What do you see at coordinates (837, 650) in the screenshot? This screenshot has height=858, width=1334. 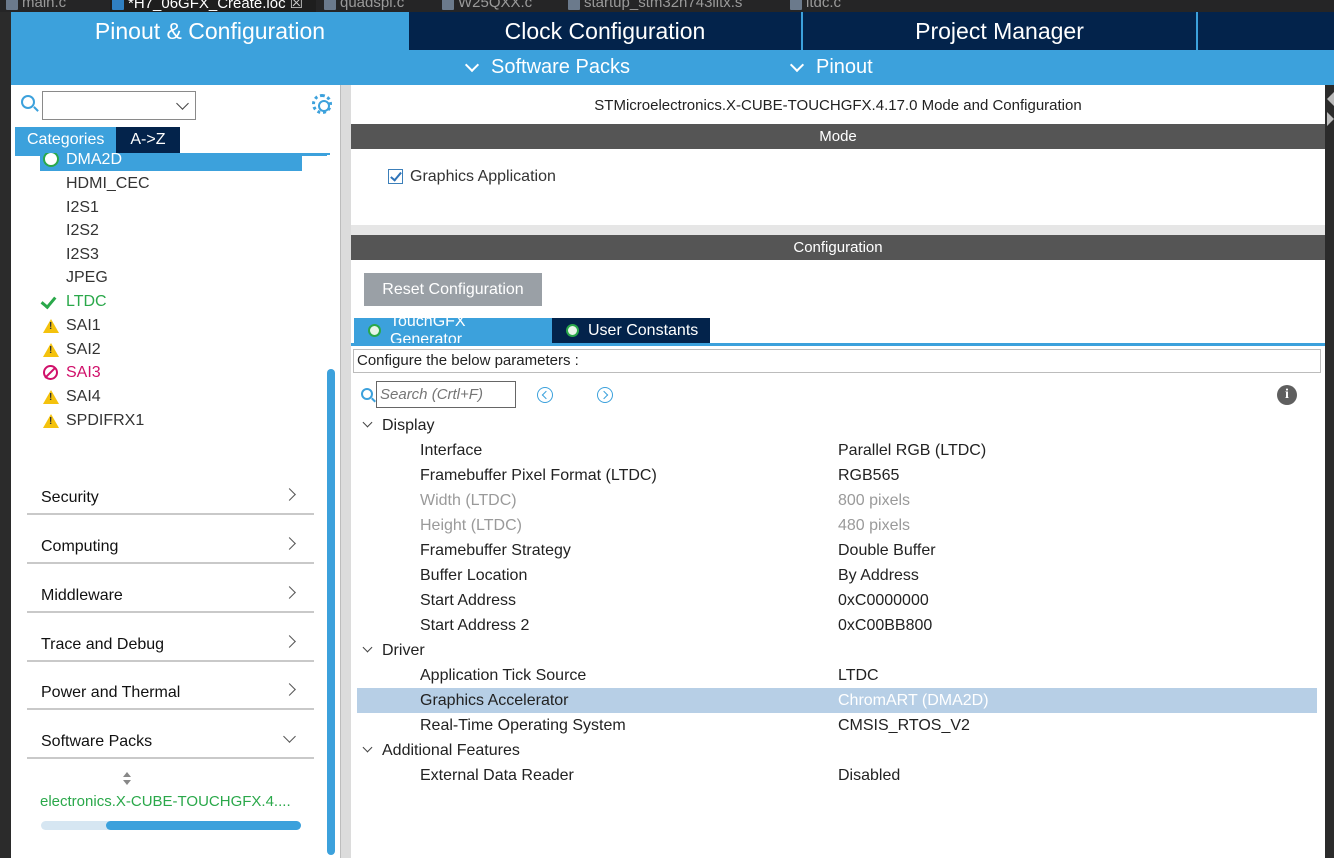 I see `group-driver: Driver` at bounding box center [837, 650].